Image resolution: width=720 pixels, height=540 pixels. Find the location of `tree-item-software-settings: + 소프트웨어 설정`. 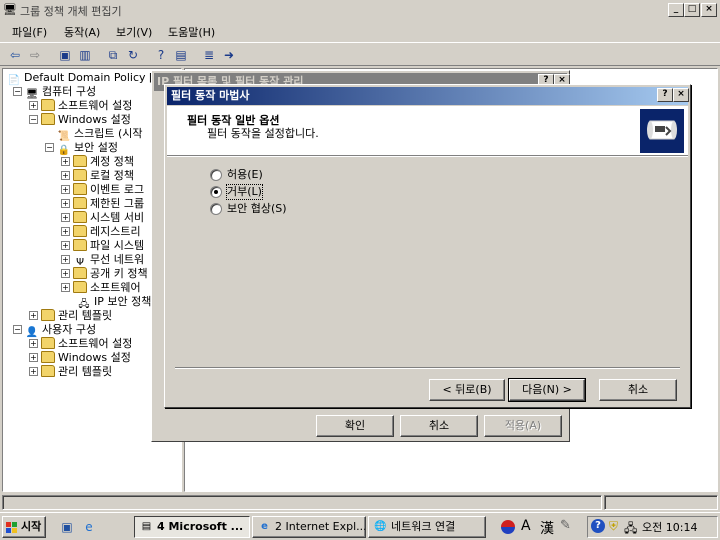

tree-item-software-settings: + 소프트웨어 설정 is located at coordinates (80, 106).